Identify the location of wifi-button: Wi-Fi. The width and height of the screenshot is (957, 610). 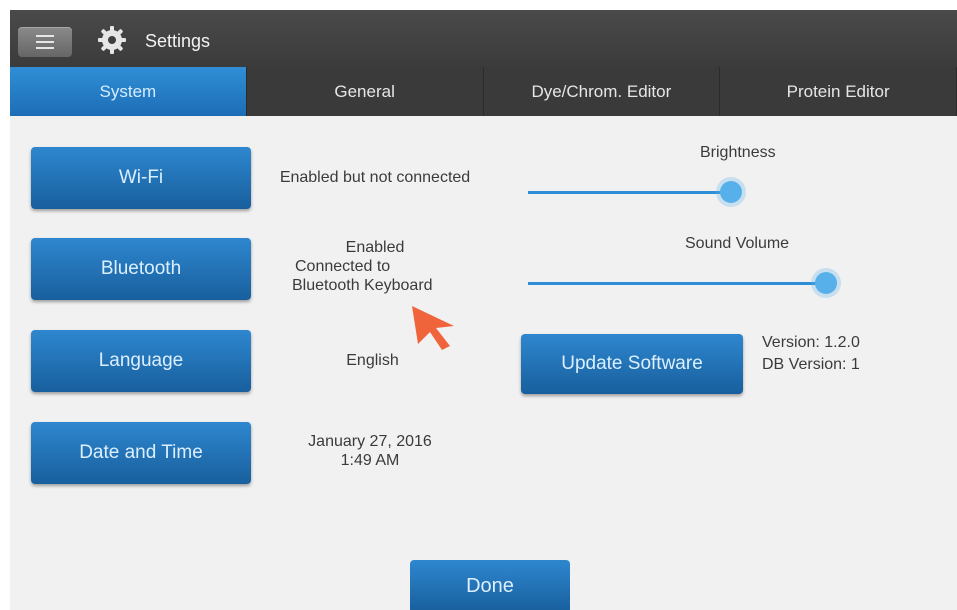
(141, 178).